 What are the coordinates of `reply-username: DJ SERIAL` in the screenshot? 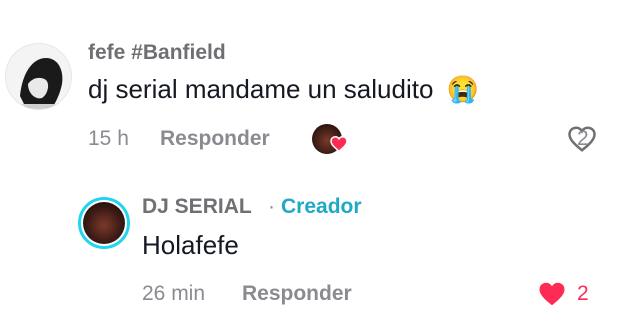 It's located at (197, 207).